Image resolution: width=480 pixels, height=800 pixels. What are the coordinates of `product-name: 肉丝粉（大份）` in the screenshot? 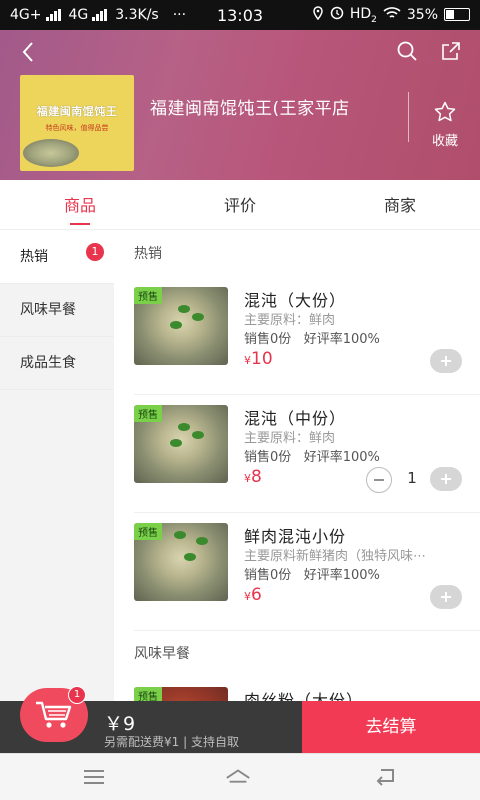 It's located at (304, 696).